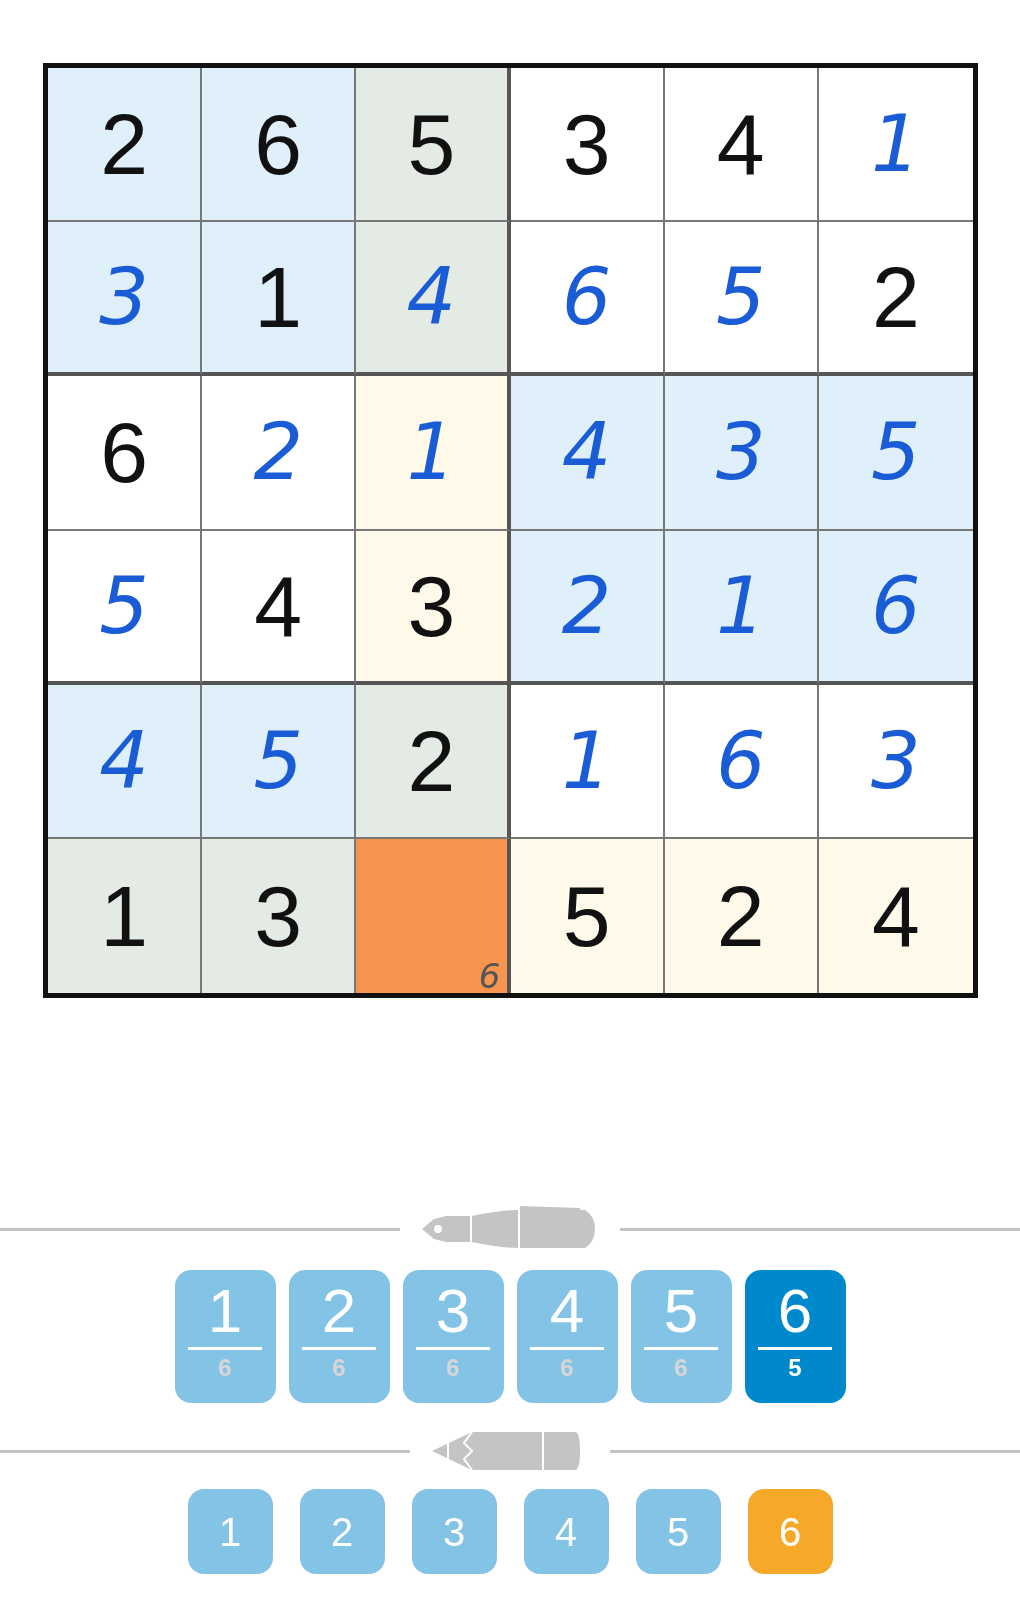 This screenshot has width=1020, height=1600. Describe the element at coordinates (339, 1311) in the screenshot. I see `digit-label: 2` at that location.